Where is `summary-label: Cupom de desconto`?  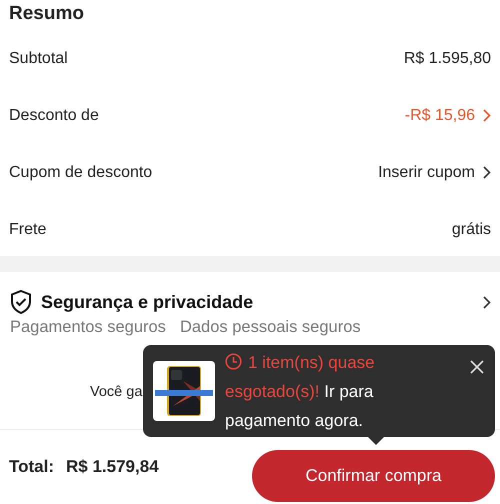 summary-label: Cupom de desconto is located at coordinates (80, 173).